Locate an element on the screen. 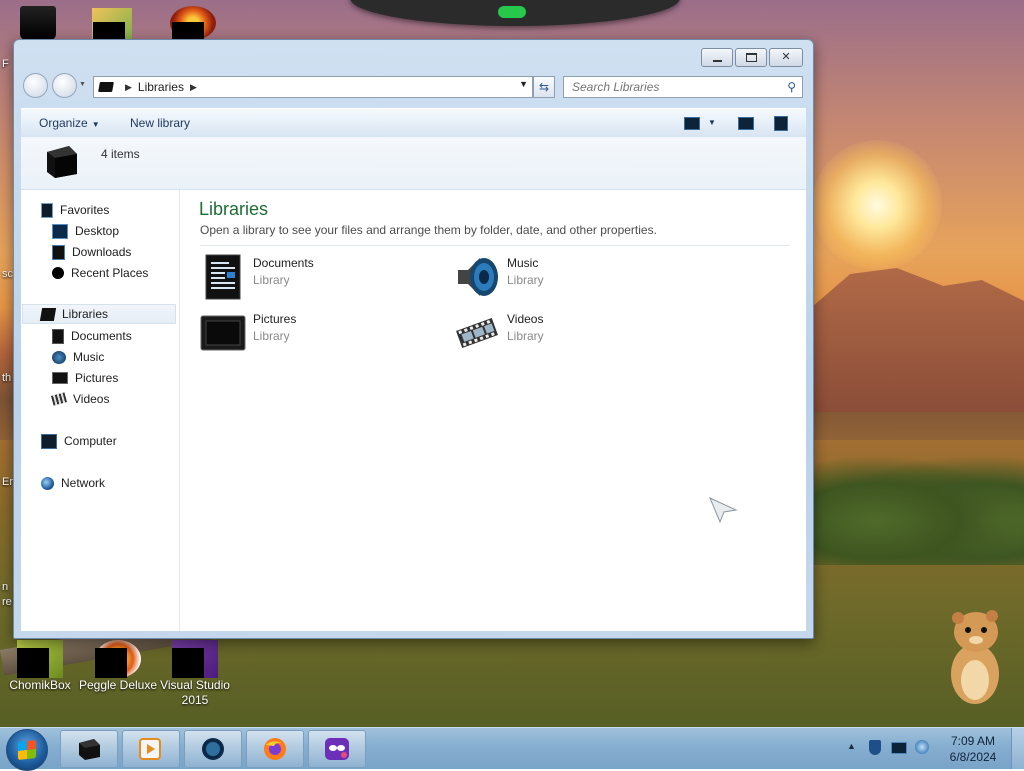 Image resolution: width=1024 pixels, height=771 pixels. refresh-button: ⇆ is located at coordinates (544, 87).